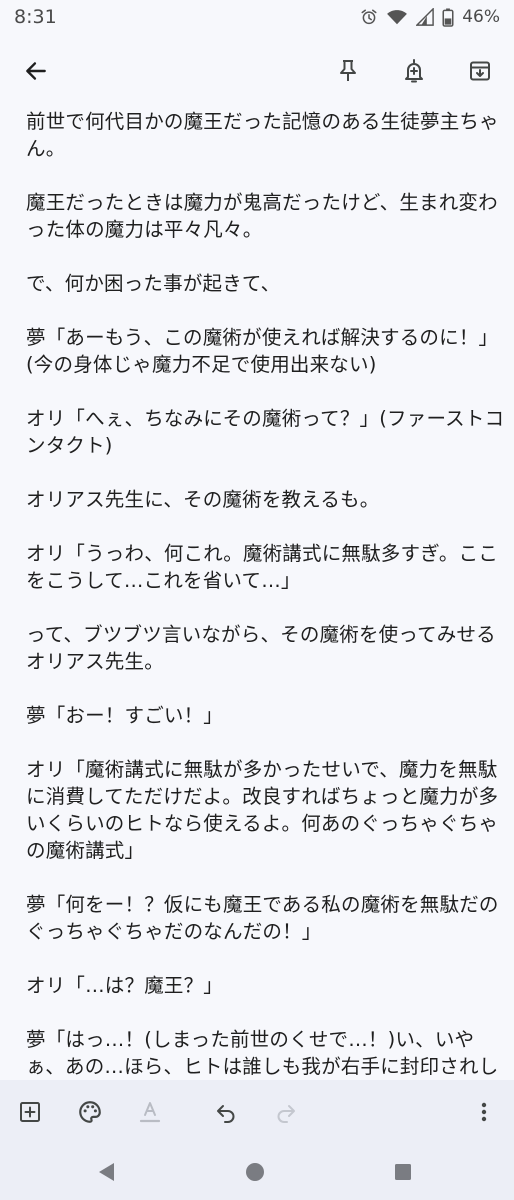 The image size is (514, 1200). I want to click on redo-icon, so click(286, 1112).